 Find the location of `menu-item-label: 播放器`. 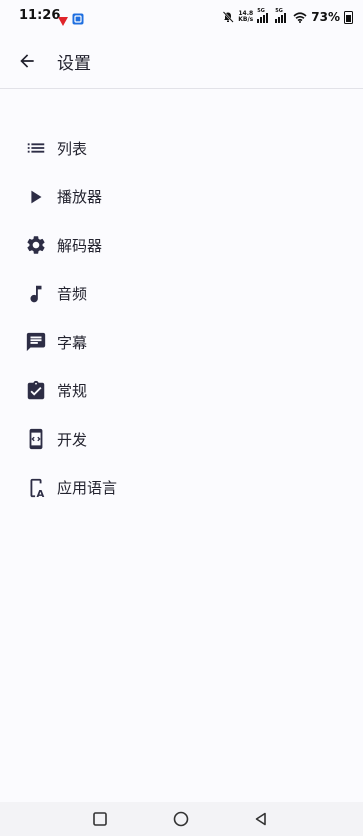

menu-item-label: 播放器 is located at coordinates (80, 197).